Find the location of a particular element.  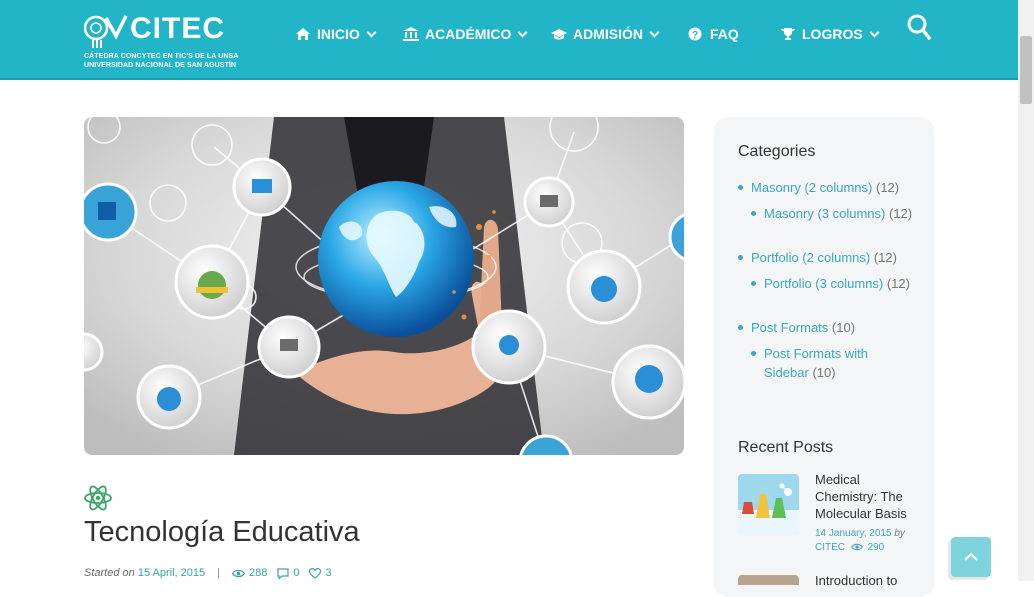

back-to-top-button is located at coordinates (971, 557).